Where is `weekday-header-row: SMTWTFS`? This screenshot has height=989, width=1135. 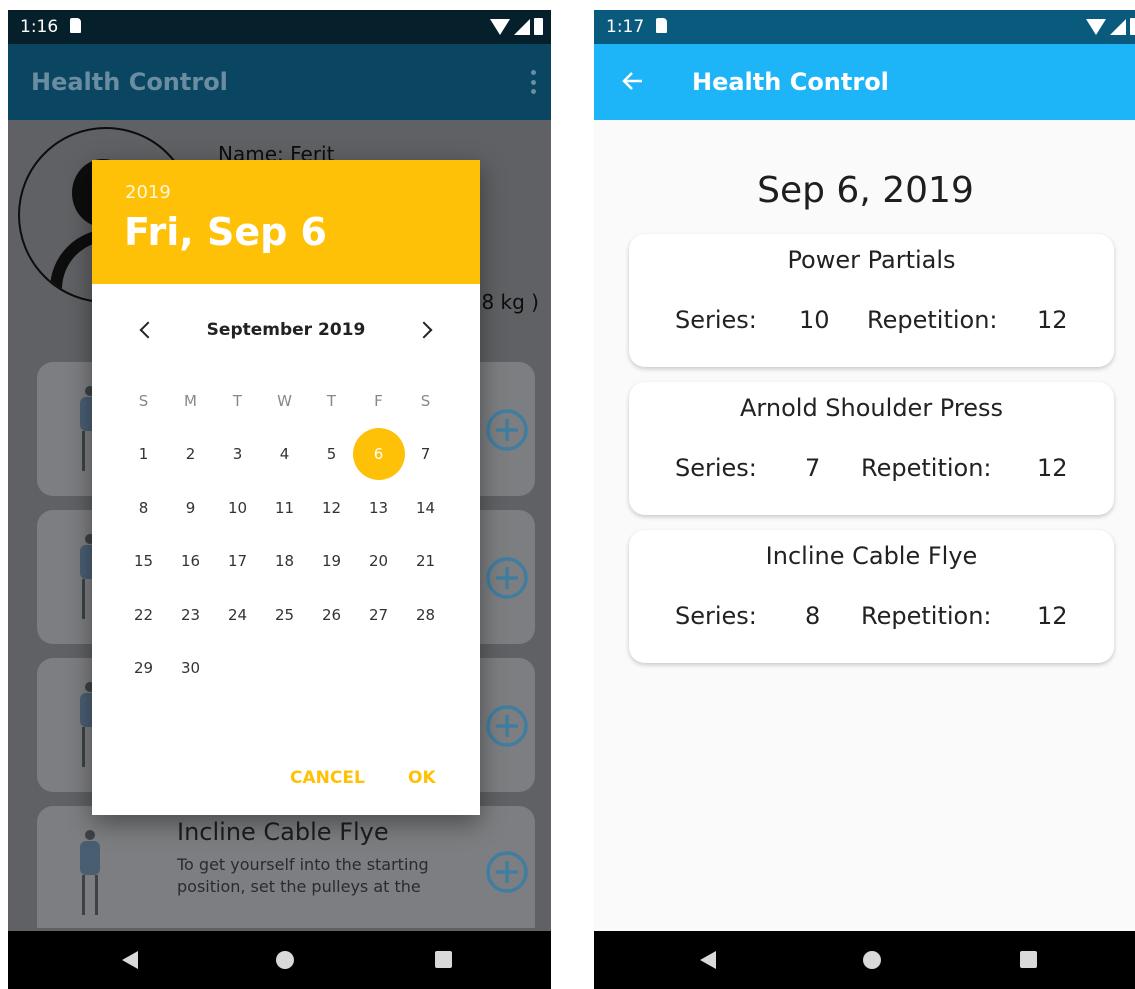
weekday-header-row: SMTWTFS is located at coordinates (285, 401).